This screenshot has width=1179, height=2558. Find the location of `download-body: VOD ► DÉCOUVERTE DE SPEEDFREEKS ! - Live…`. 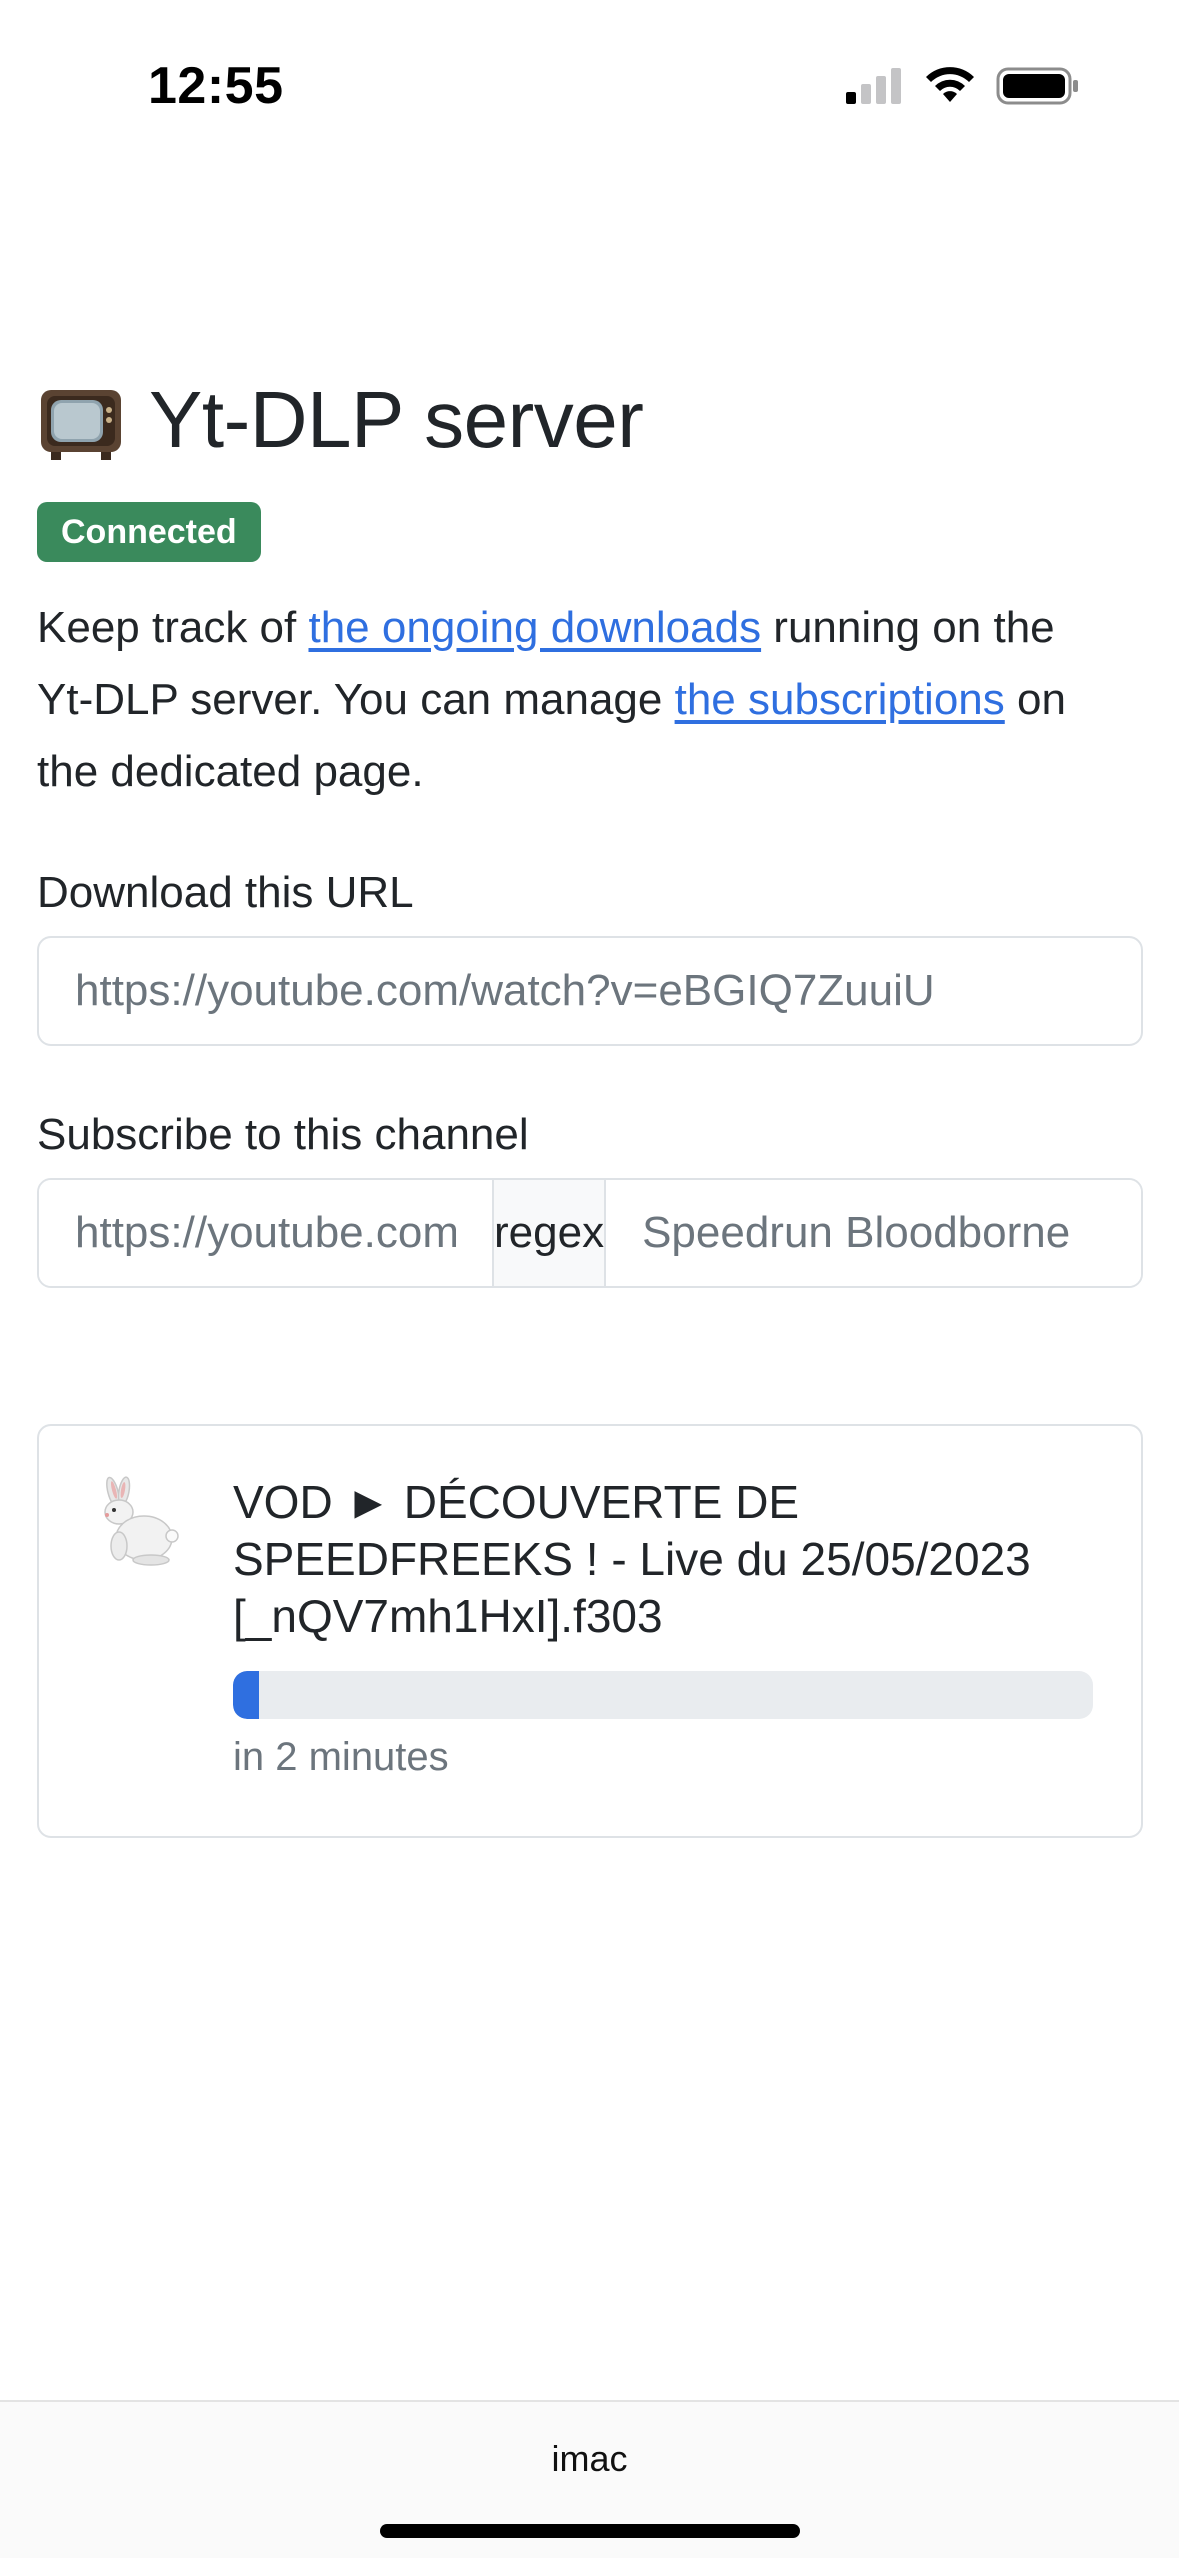

download-body: VOD ► DÉCOUVERTE DE SPEEDFREEKS ! - Live… is located at coordinates (663, 1627).